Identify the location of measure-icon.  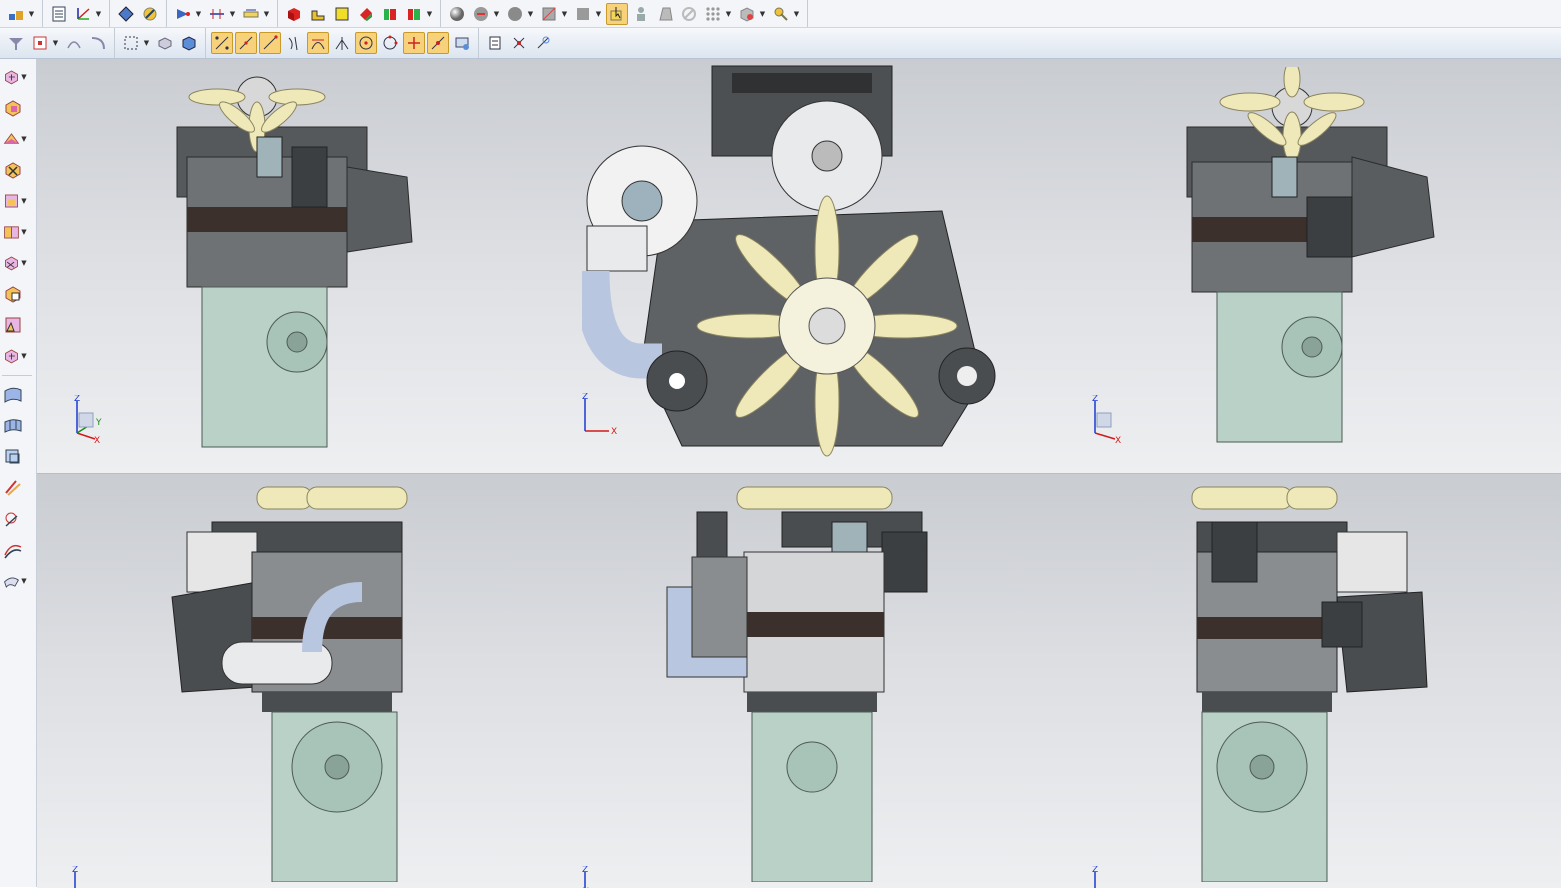
(217, 14).